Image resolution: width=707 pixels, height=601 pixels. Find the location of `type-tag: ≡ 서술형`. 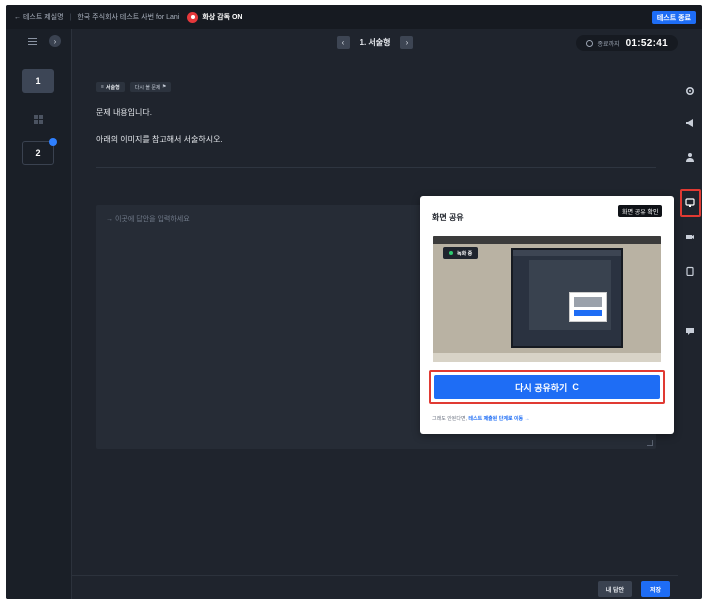

type-tag: ≡ 서술형 is located at coordinates (110, 87).